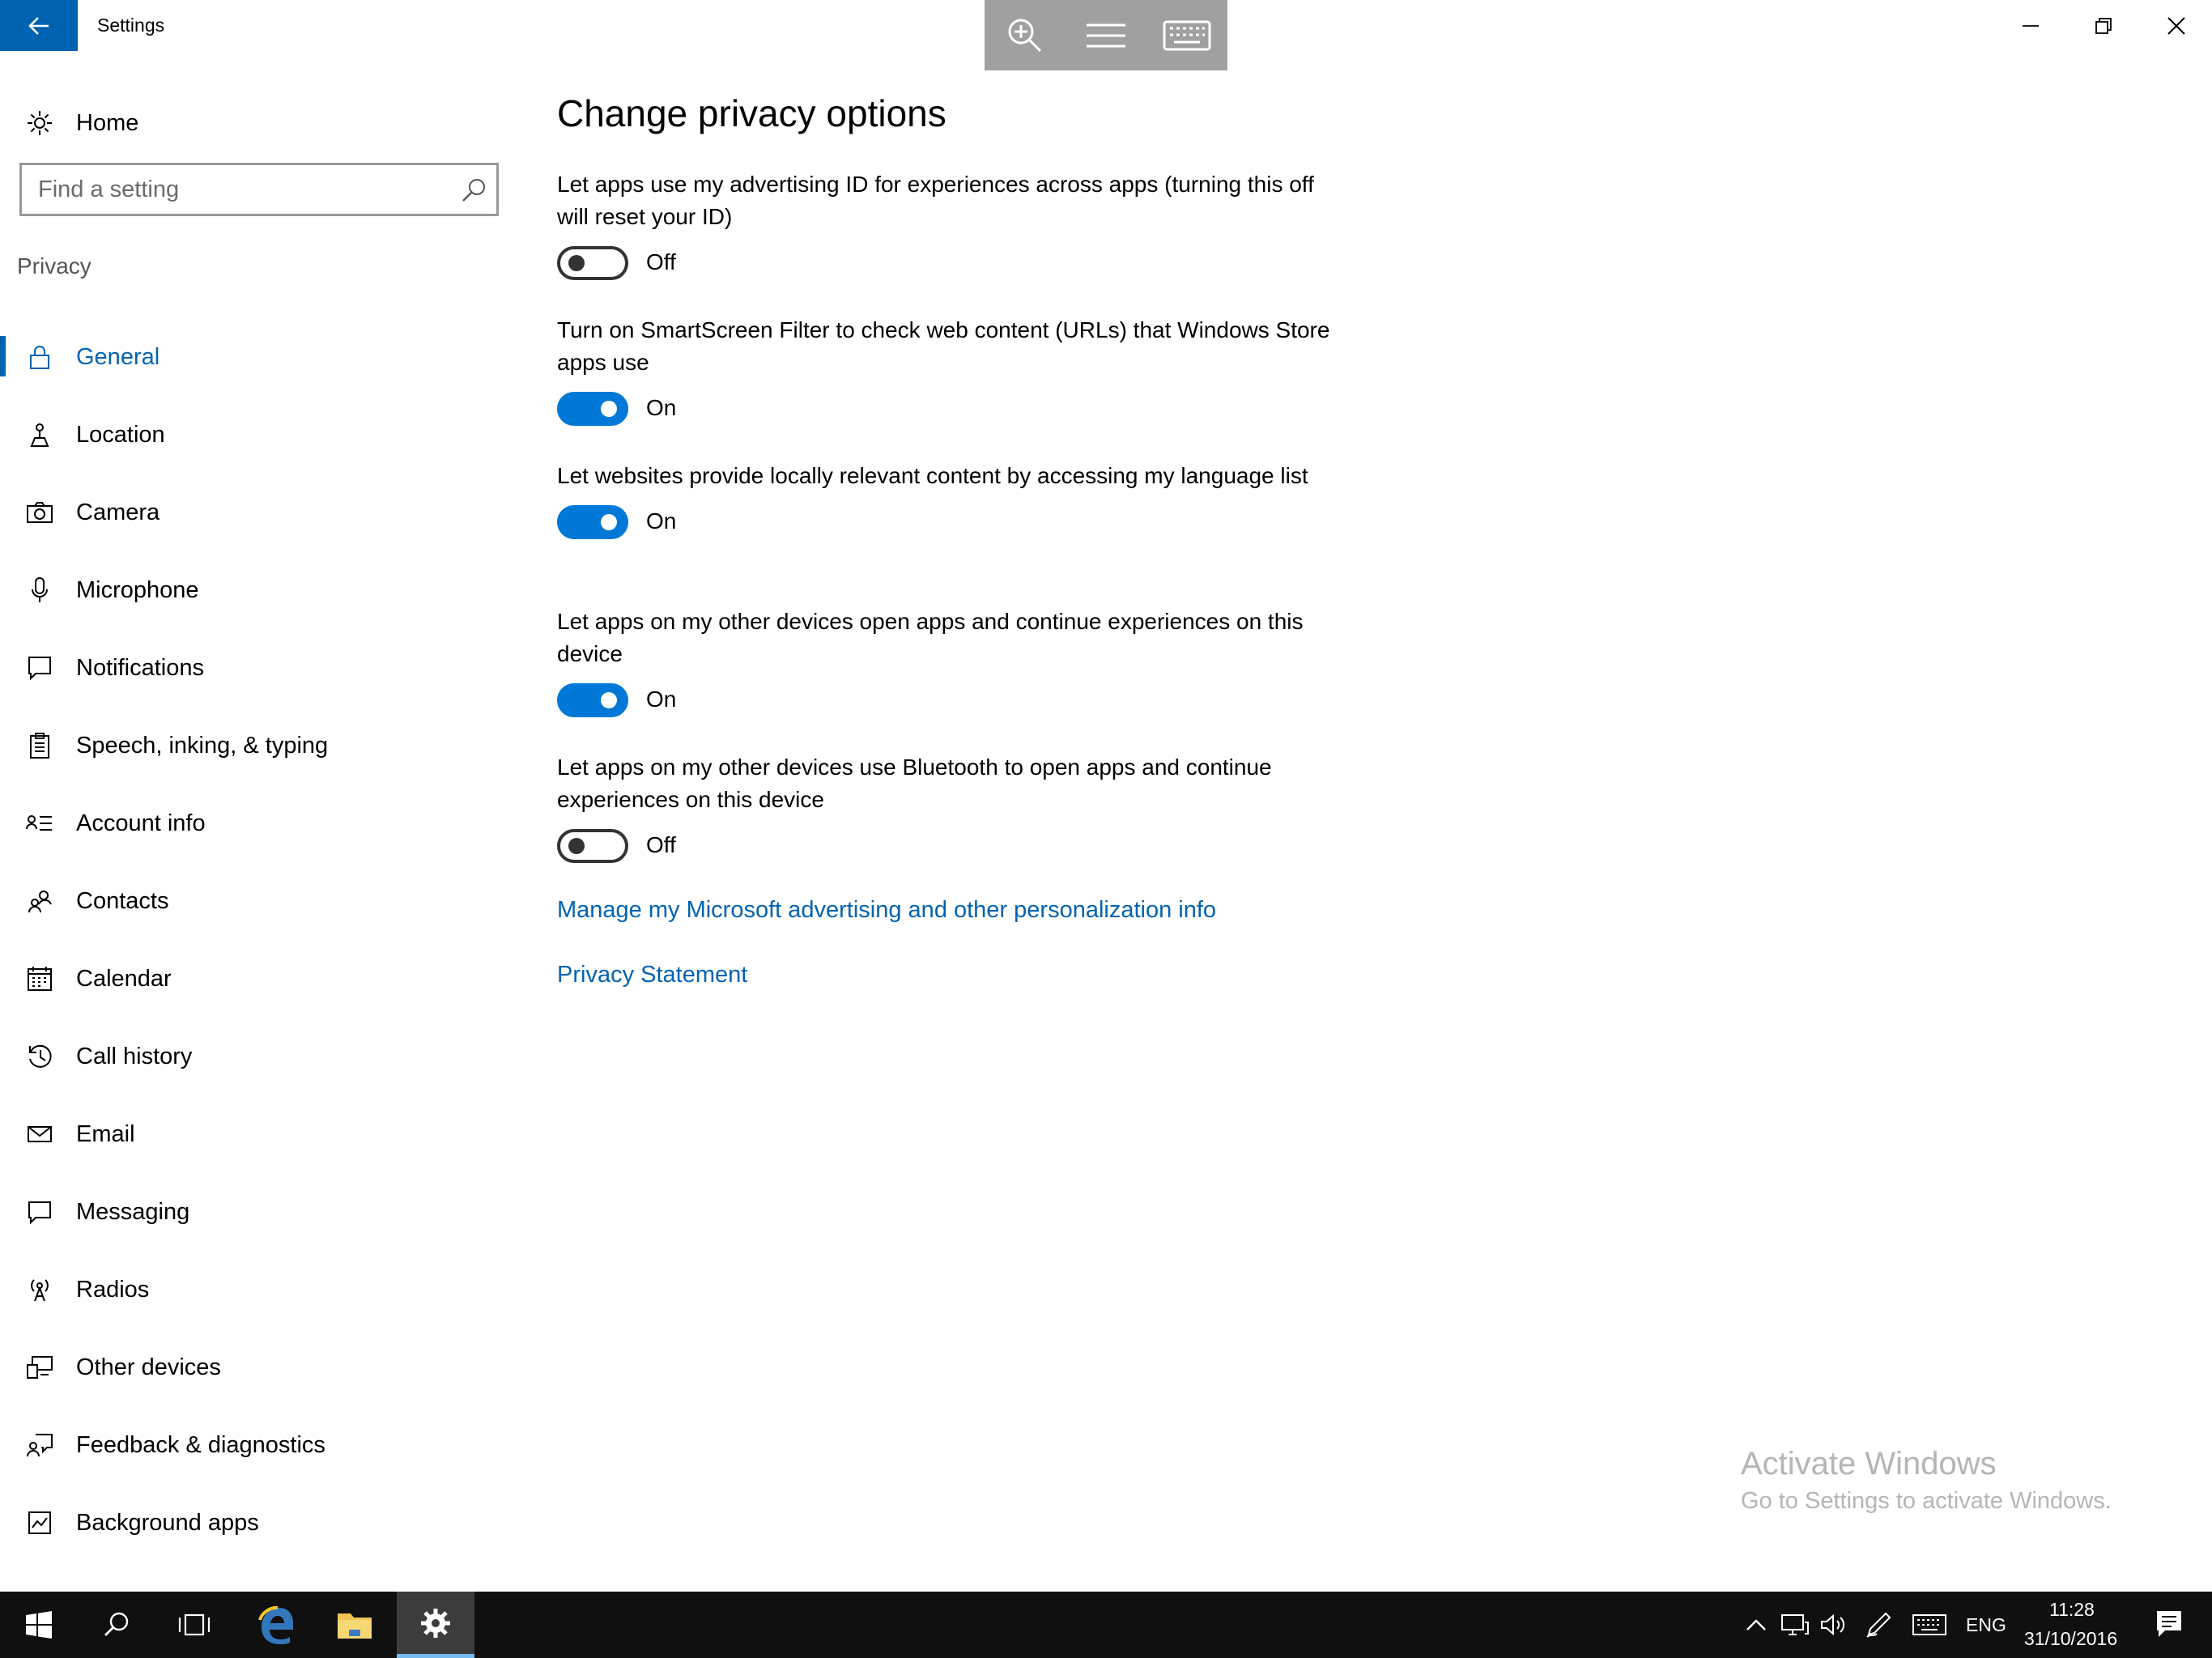  Describe the element at coordinates (148, 1367) in the screenshot. I see `nav-item-label: Other devices` at that location.